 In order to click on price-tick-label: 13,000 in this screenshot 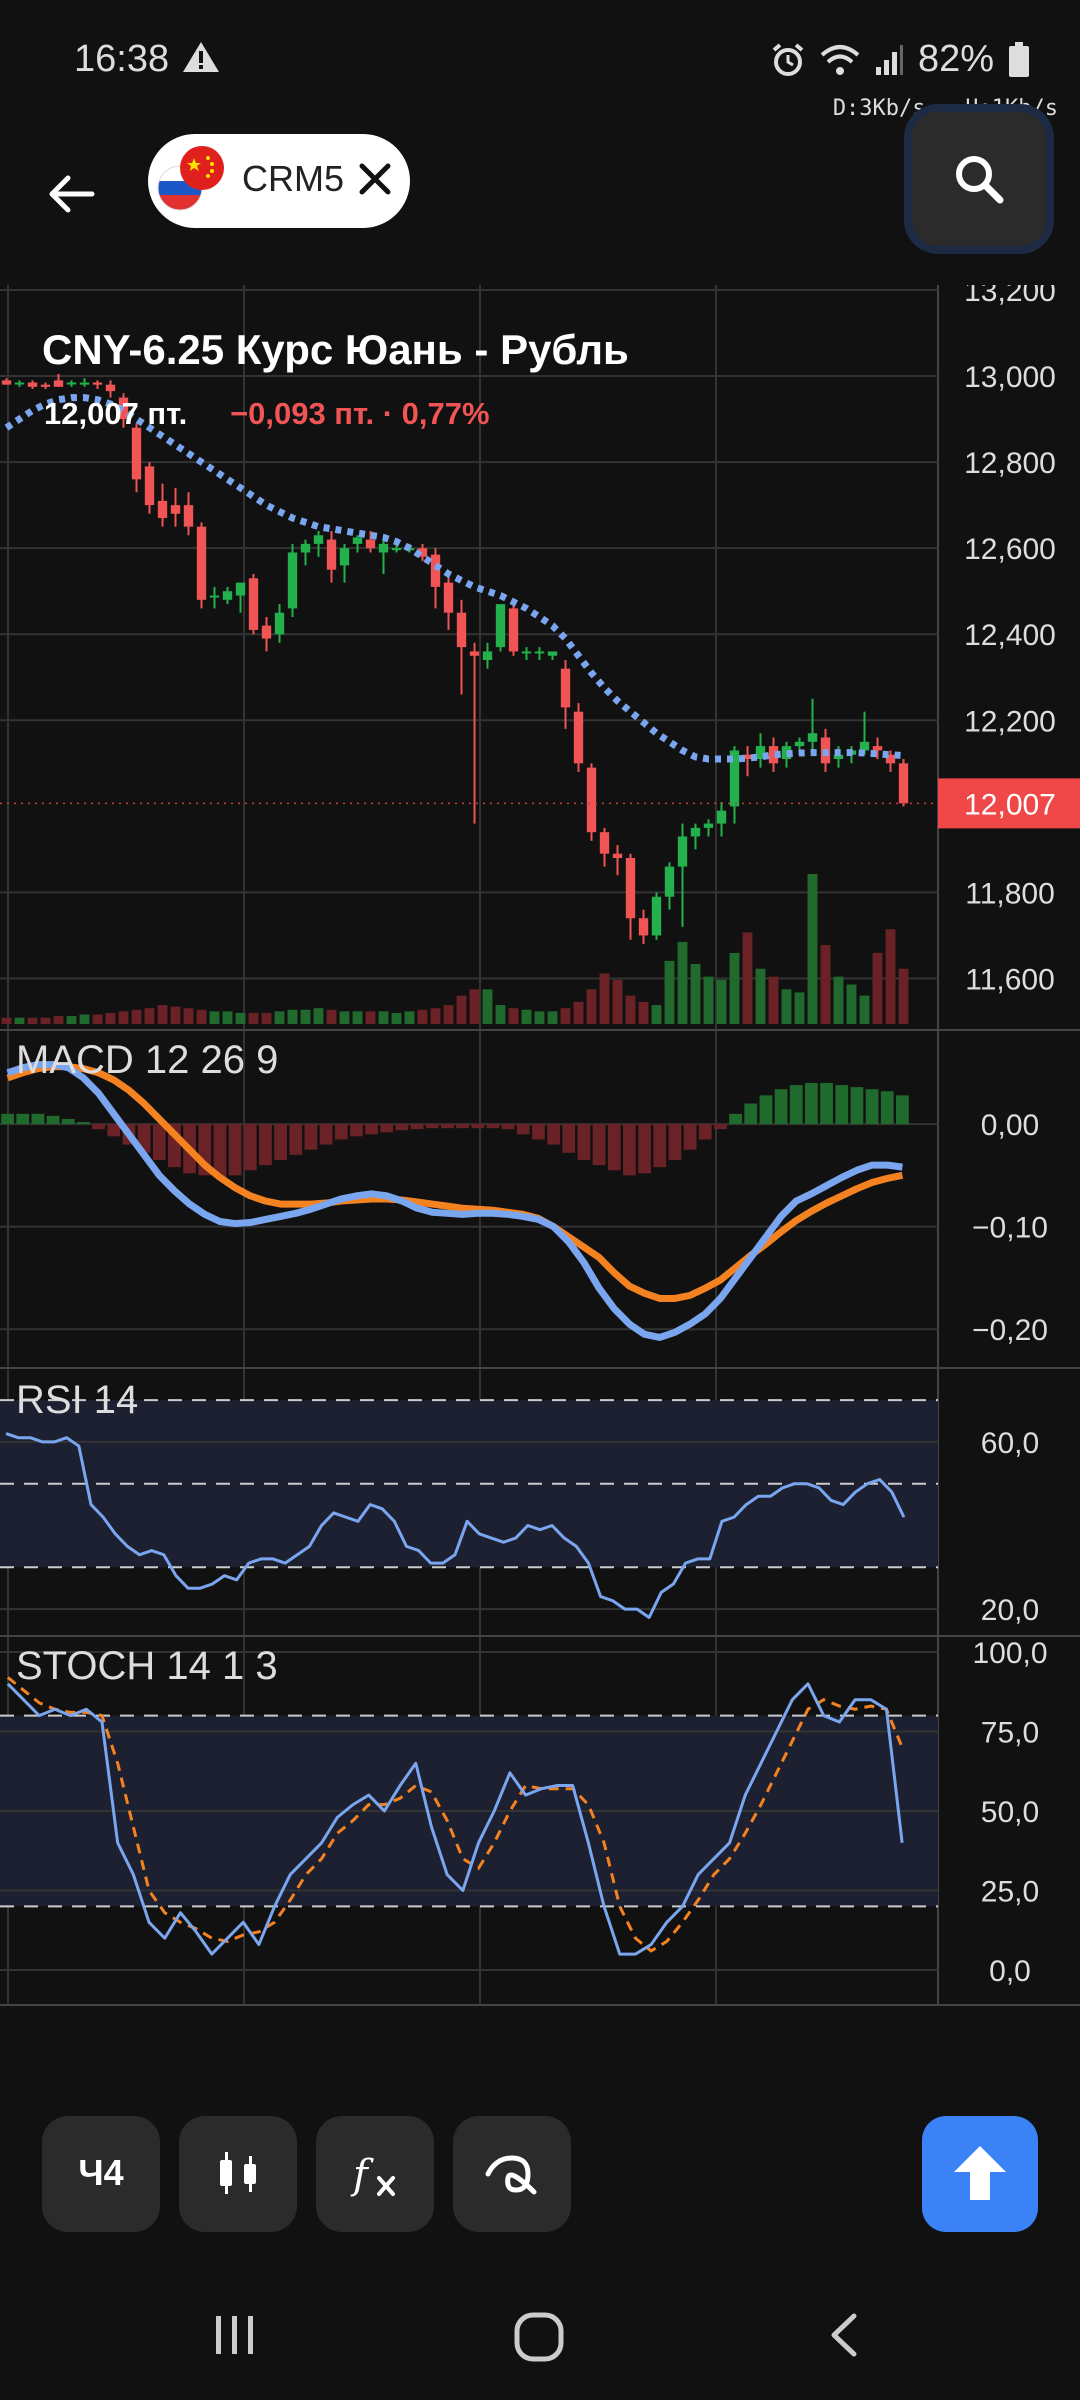, I will do `click(1010, 377)`.